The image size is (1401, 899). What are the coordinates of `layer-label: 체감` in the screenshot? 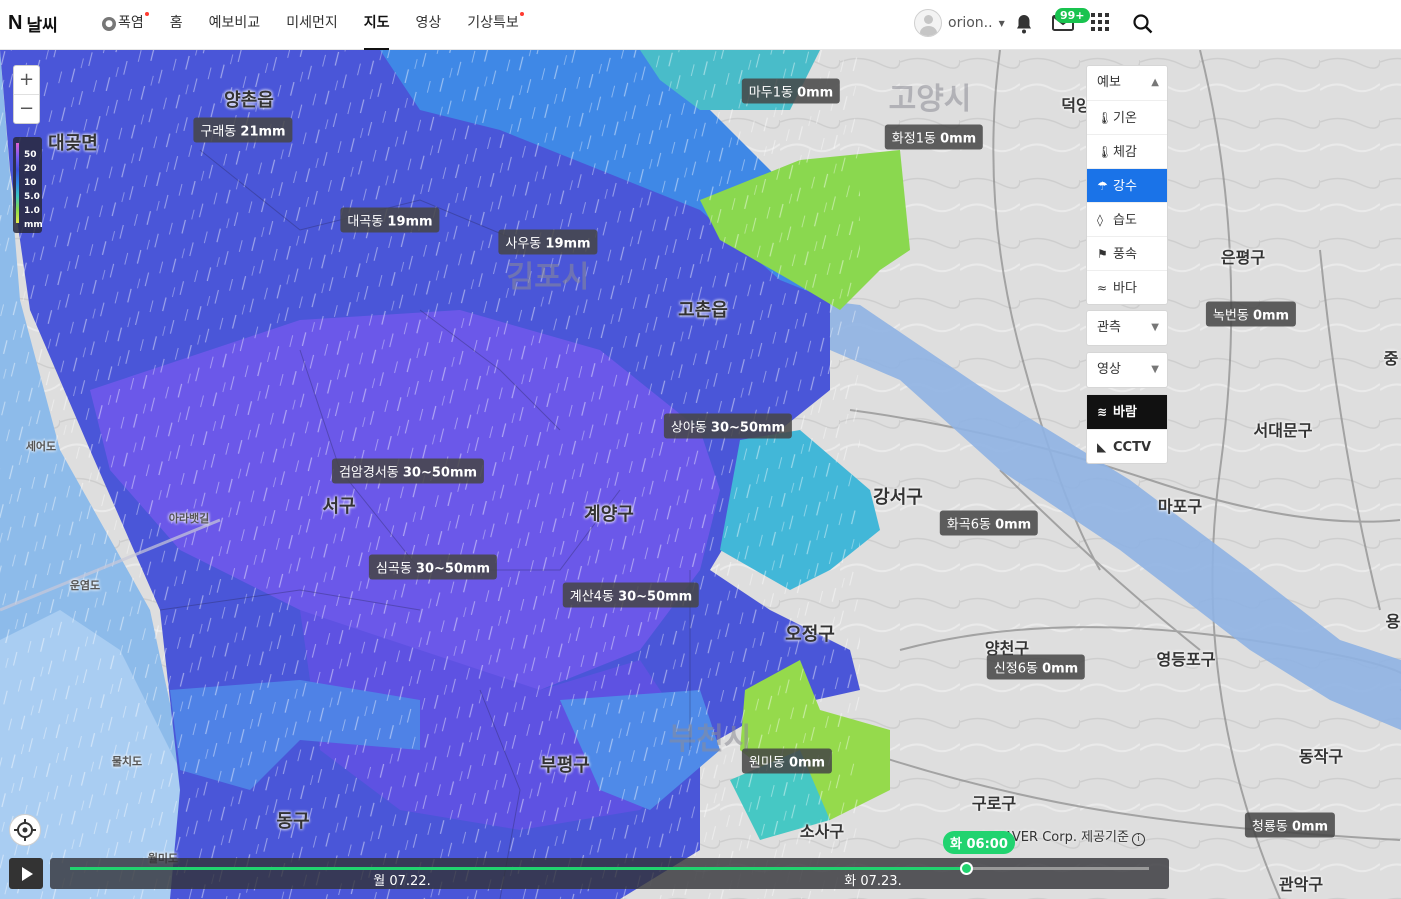 It's located at (1125, 152).